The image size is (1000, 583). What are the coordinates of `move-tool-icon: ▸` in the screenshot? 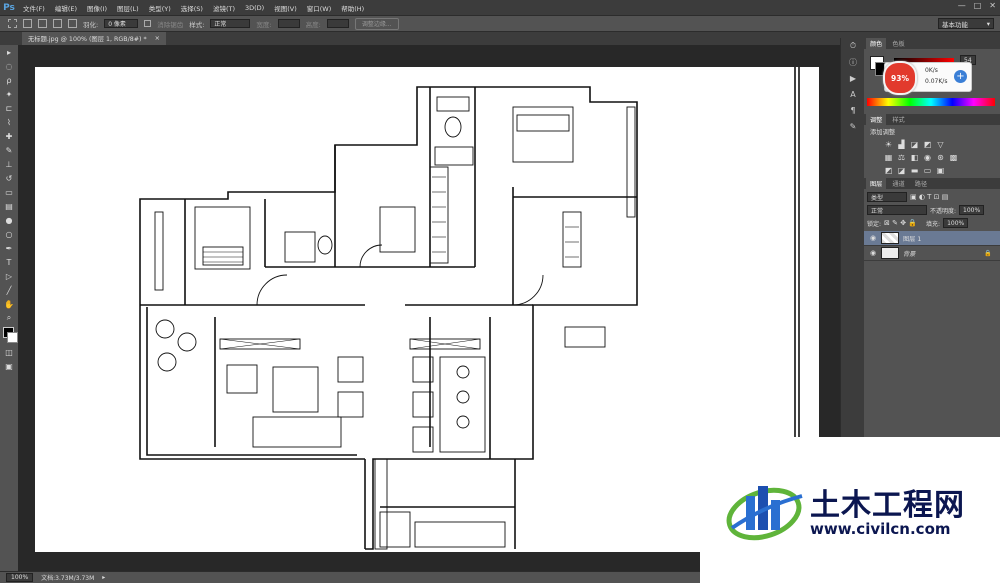 It's located at (9, 52).